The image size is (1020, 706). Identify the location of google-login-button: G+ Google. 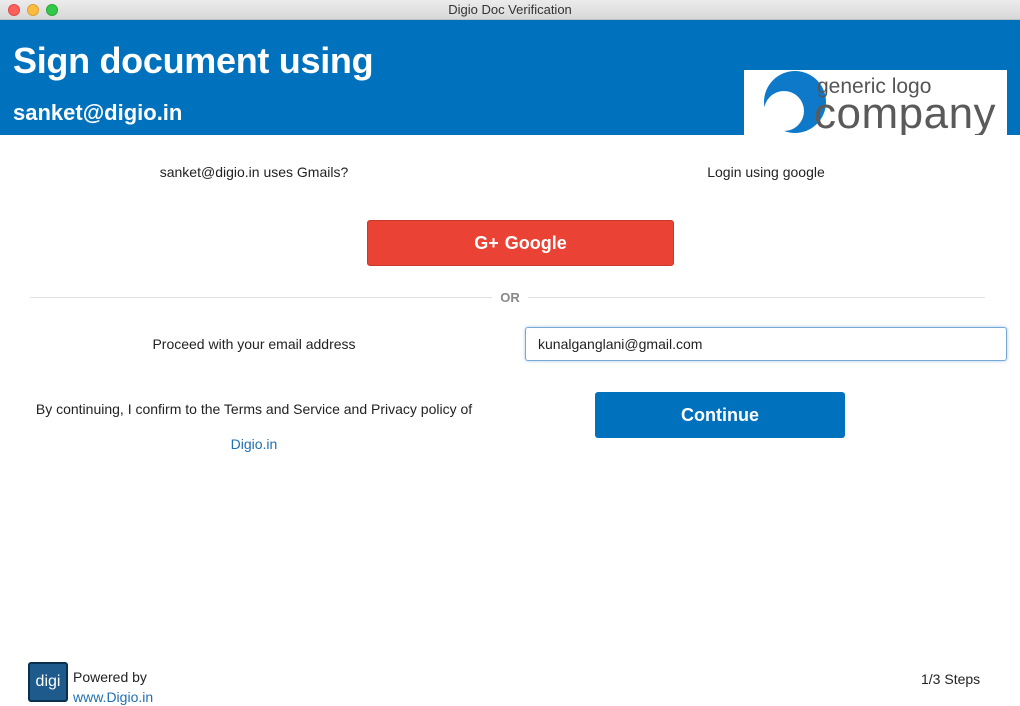
(520, 243).